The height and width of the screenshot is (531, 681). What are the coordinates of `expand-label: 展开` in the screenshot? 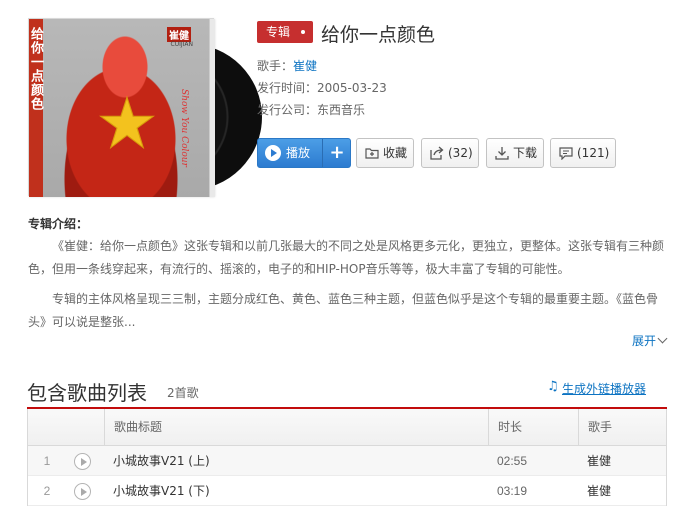 It's located at (644, 341).